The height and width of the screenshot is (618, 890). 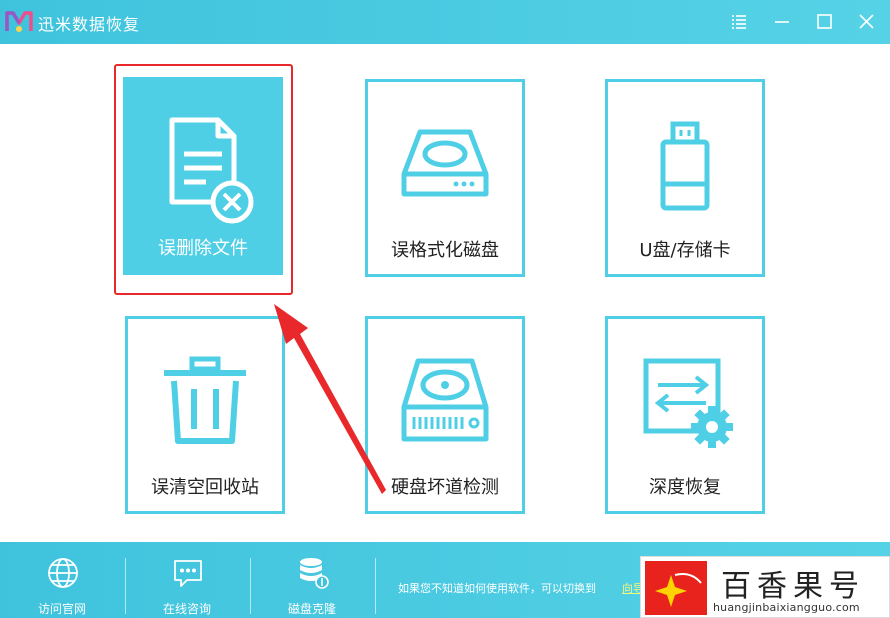 I want to click on usb-drive-icon, so click(x=685, y=166).